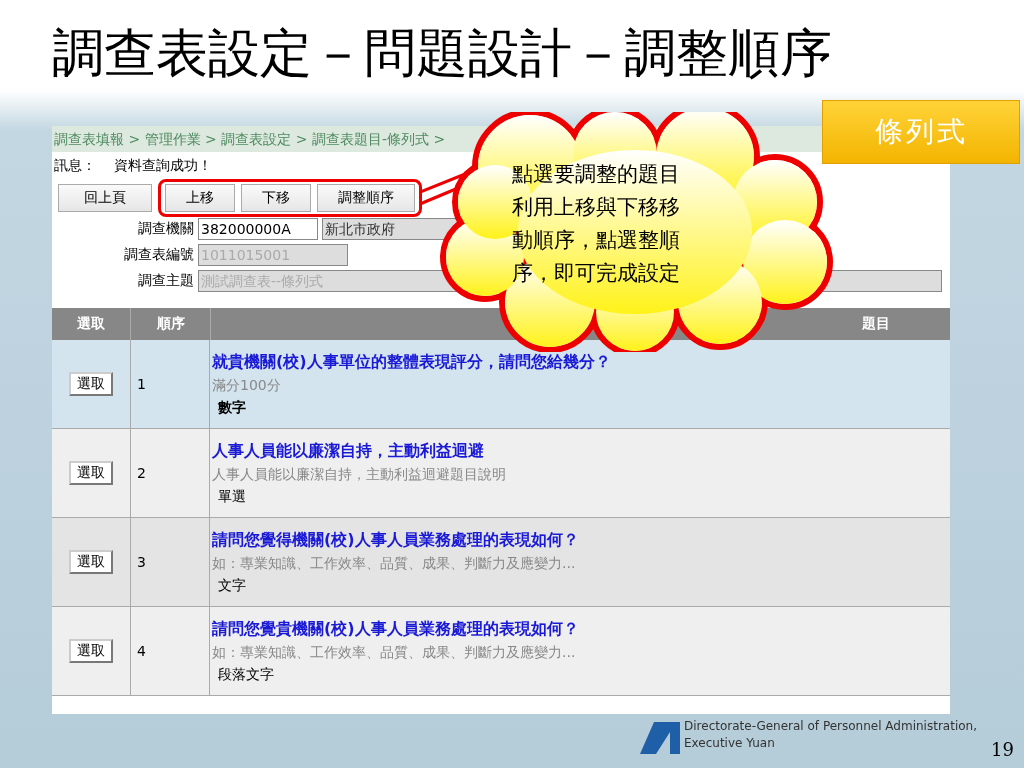  I want to click on question-type: 數字, so click(231, 407).